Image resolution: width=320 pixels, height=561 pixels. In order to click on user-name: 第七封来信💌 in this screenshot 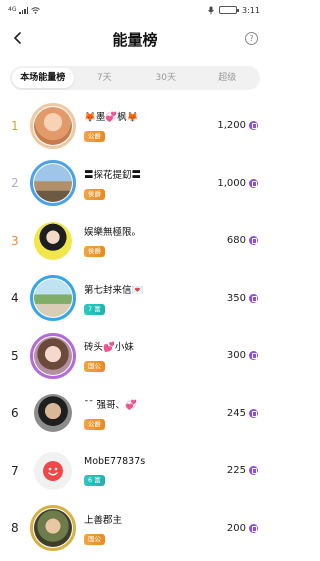, I will do `click(114, 290)`.